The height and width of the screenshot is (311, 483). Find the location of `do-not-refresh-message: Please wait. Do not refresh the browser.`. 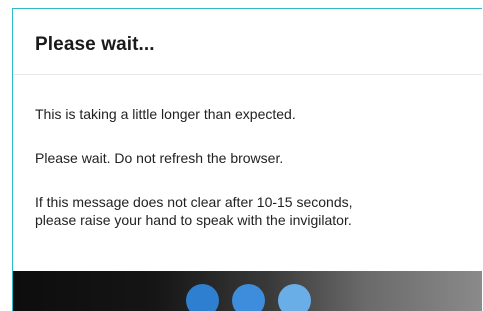

do-not-refresh-message: Please wait. Do not refresh the browser. is located at coordinates (159, 158).